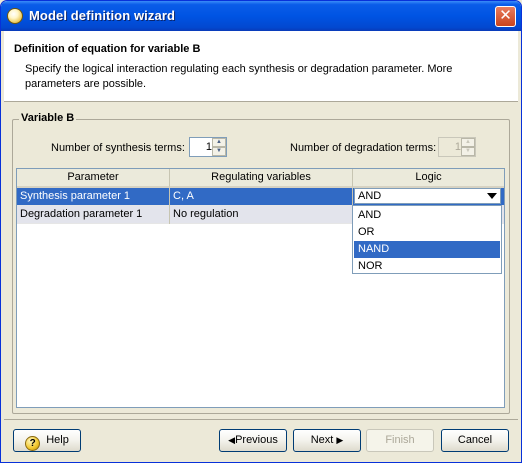 This screenshot has height=463, width=522. Describe the element at coordinates (93, 215) in the screenshot. I see `parameter-cell: Degradation parameter 1` at that location.